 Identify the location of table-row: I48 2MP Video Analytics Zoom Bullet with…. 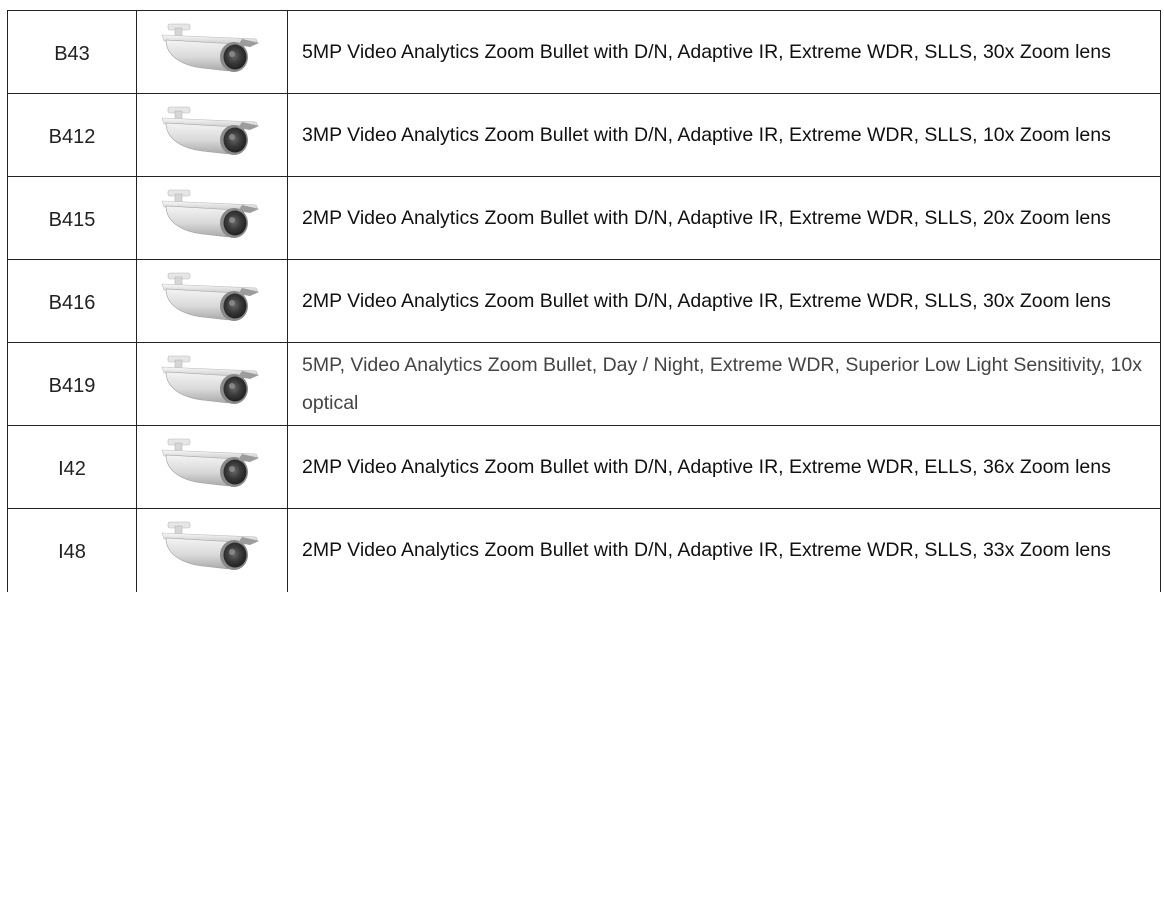
(584, 550).